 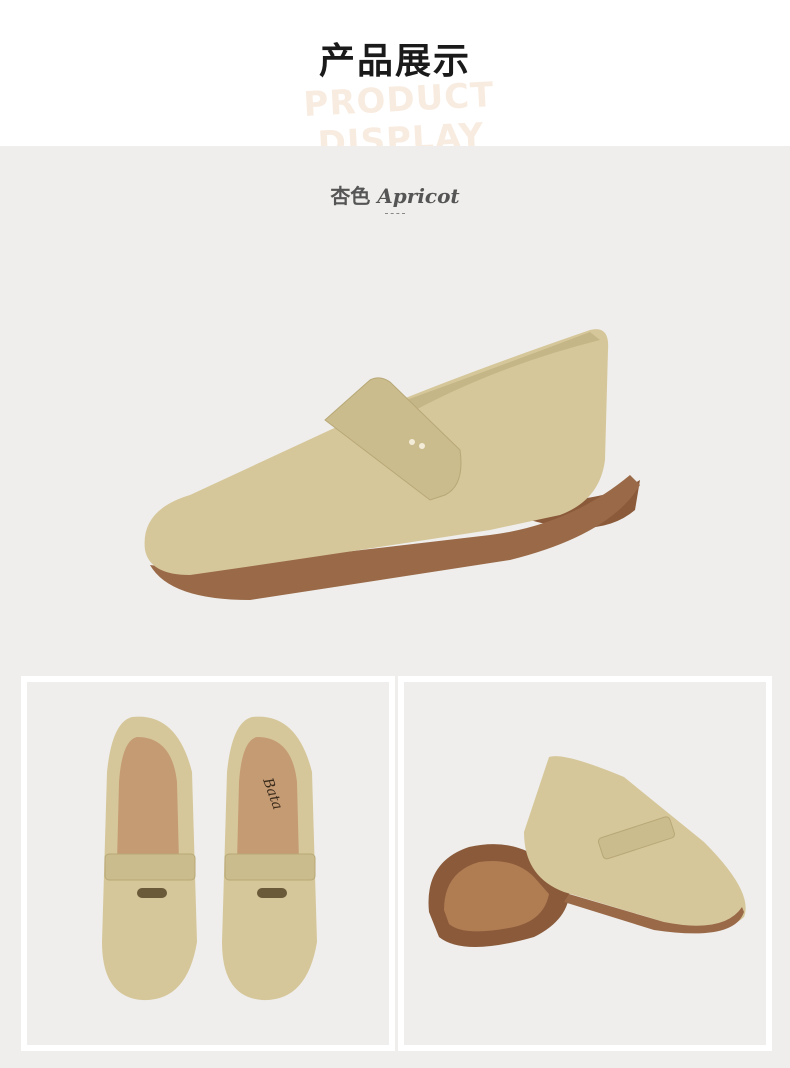 What do you see at coordinates (418, 196) in the screenshot?
I see `color-name-en: Apricot` at bounding box center [418, 196].